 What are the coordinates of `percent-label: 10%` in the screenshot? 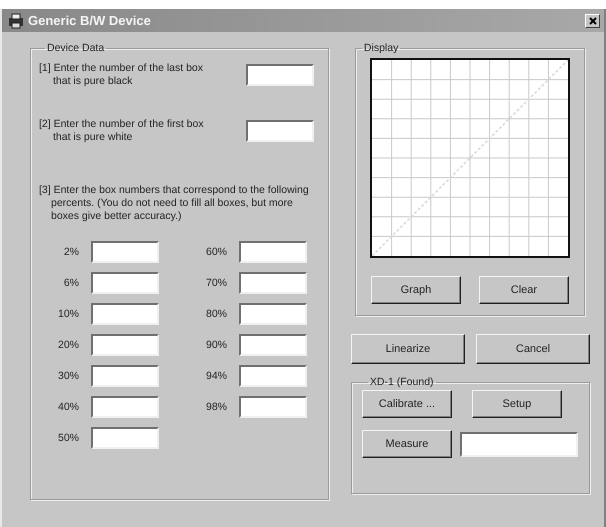 It's located at (67, 314).